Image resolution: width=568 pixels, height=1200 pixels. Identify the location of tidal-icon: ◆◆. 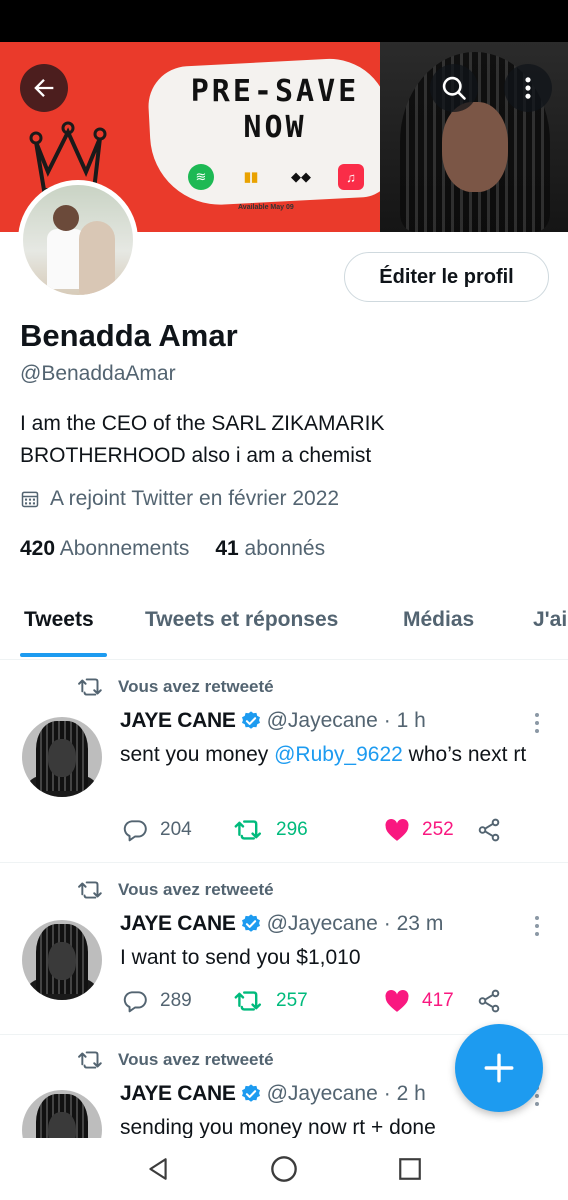
(301, 176).